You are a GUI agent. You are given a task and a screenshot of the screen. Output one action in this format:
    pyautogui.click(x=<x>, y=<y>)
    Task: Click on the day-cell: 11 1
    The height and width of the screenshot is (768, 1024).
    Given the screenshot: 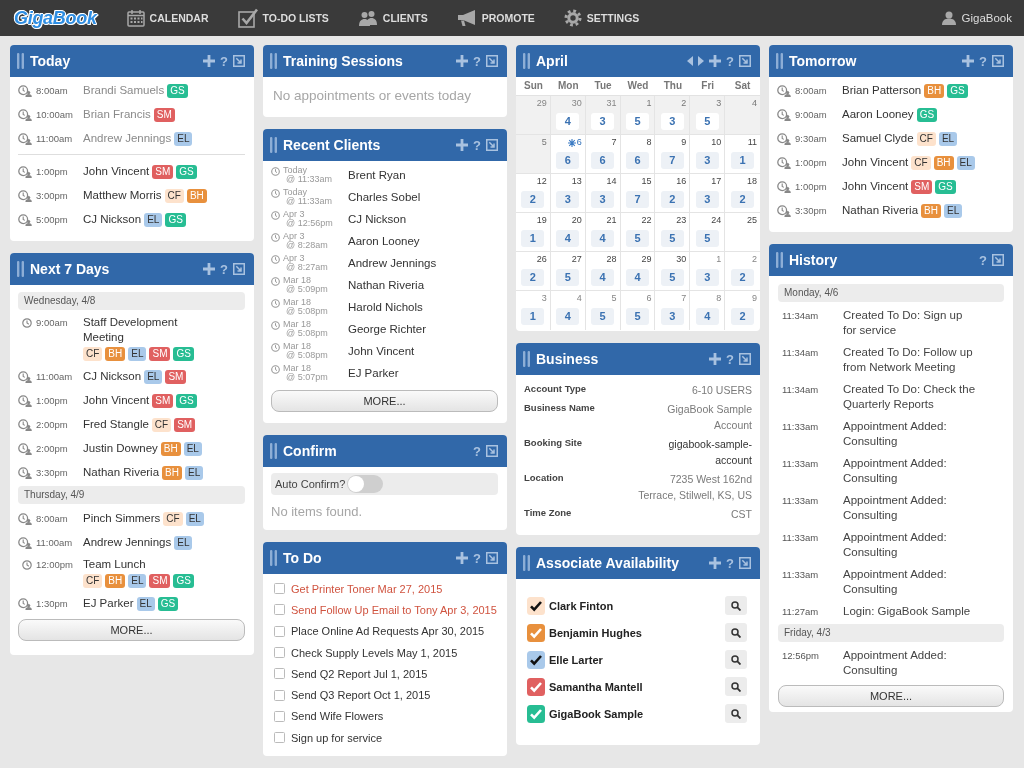 What is the action you would take?
    pyautogui.click(x=742, y=154)
    